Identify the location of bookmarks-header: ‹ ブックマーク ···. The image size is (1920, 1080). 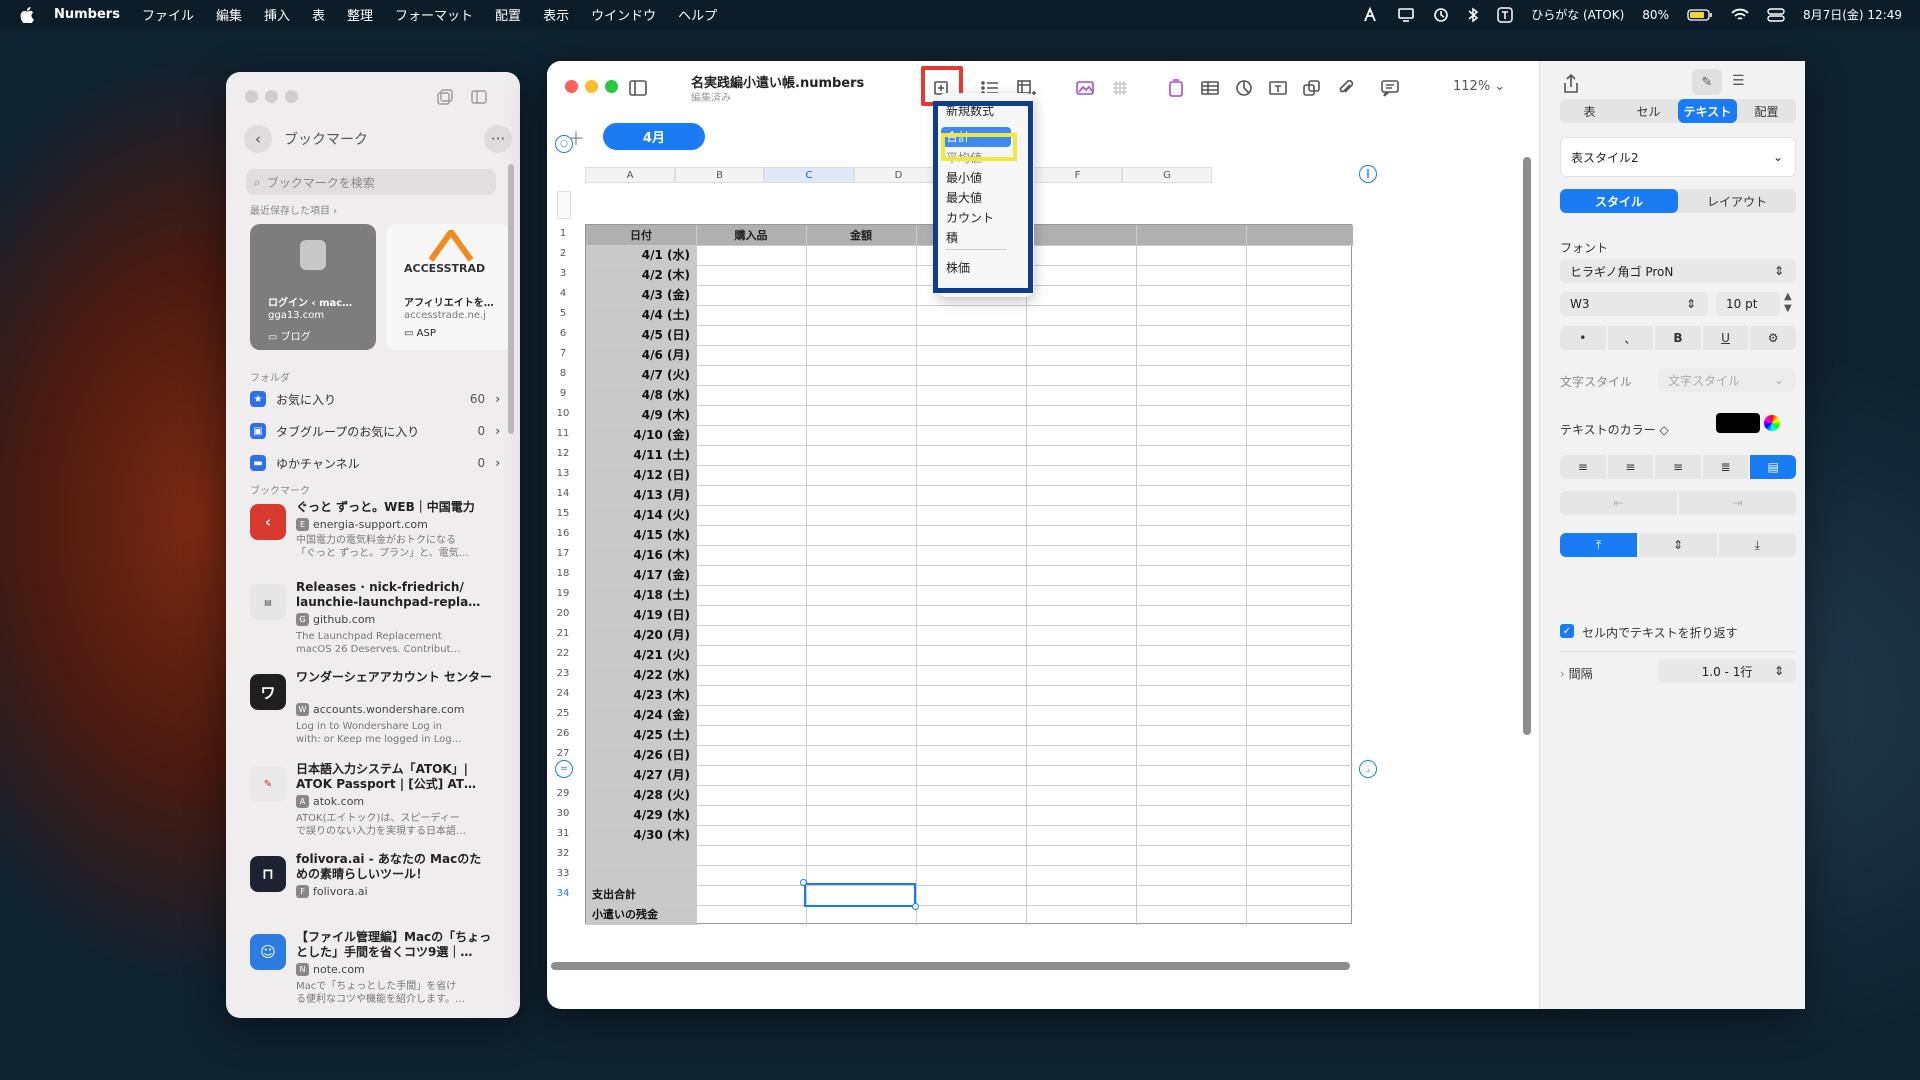
(378, 139).